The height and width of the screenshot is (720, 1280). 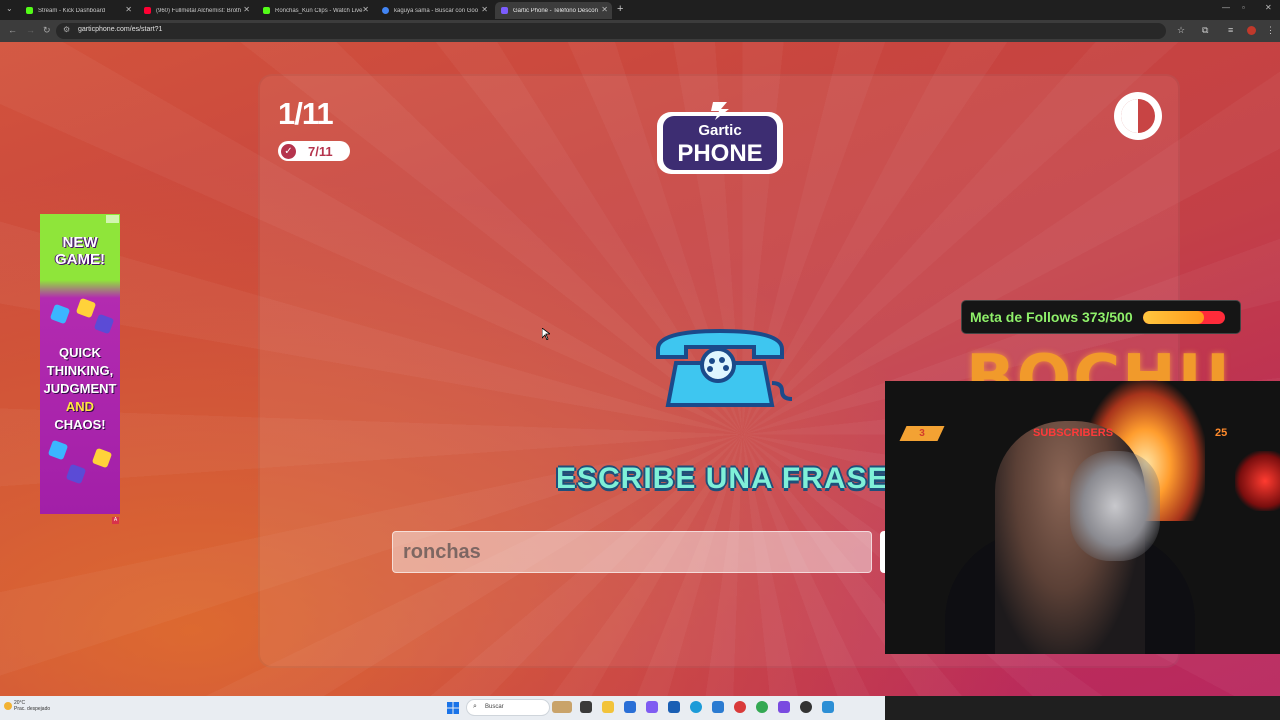 What do you see at coordinates (385, 10) in the screenshot?
I see `google-favicon-icon` at bounding box center [385, 10].